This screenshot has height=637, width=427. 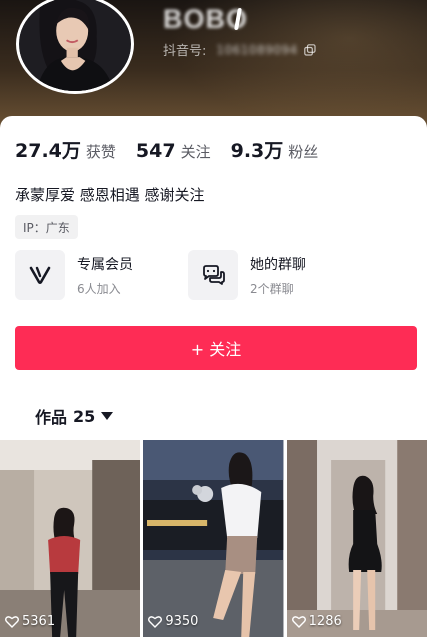 I want to click on avatar, so click(x=75, y=47).